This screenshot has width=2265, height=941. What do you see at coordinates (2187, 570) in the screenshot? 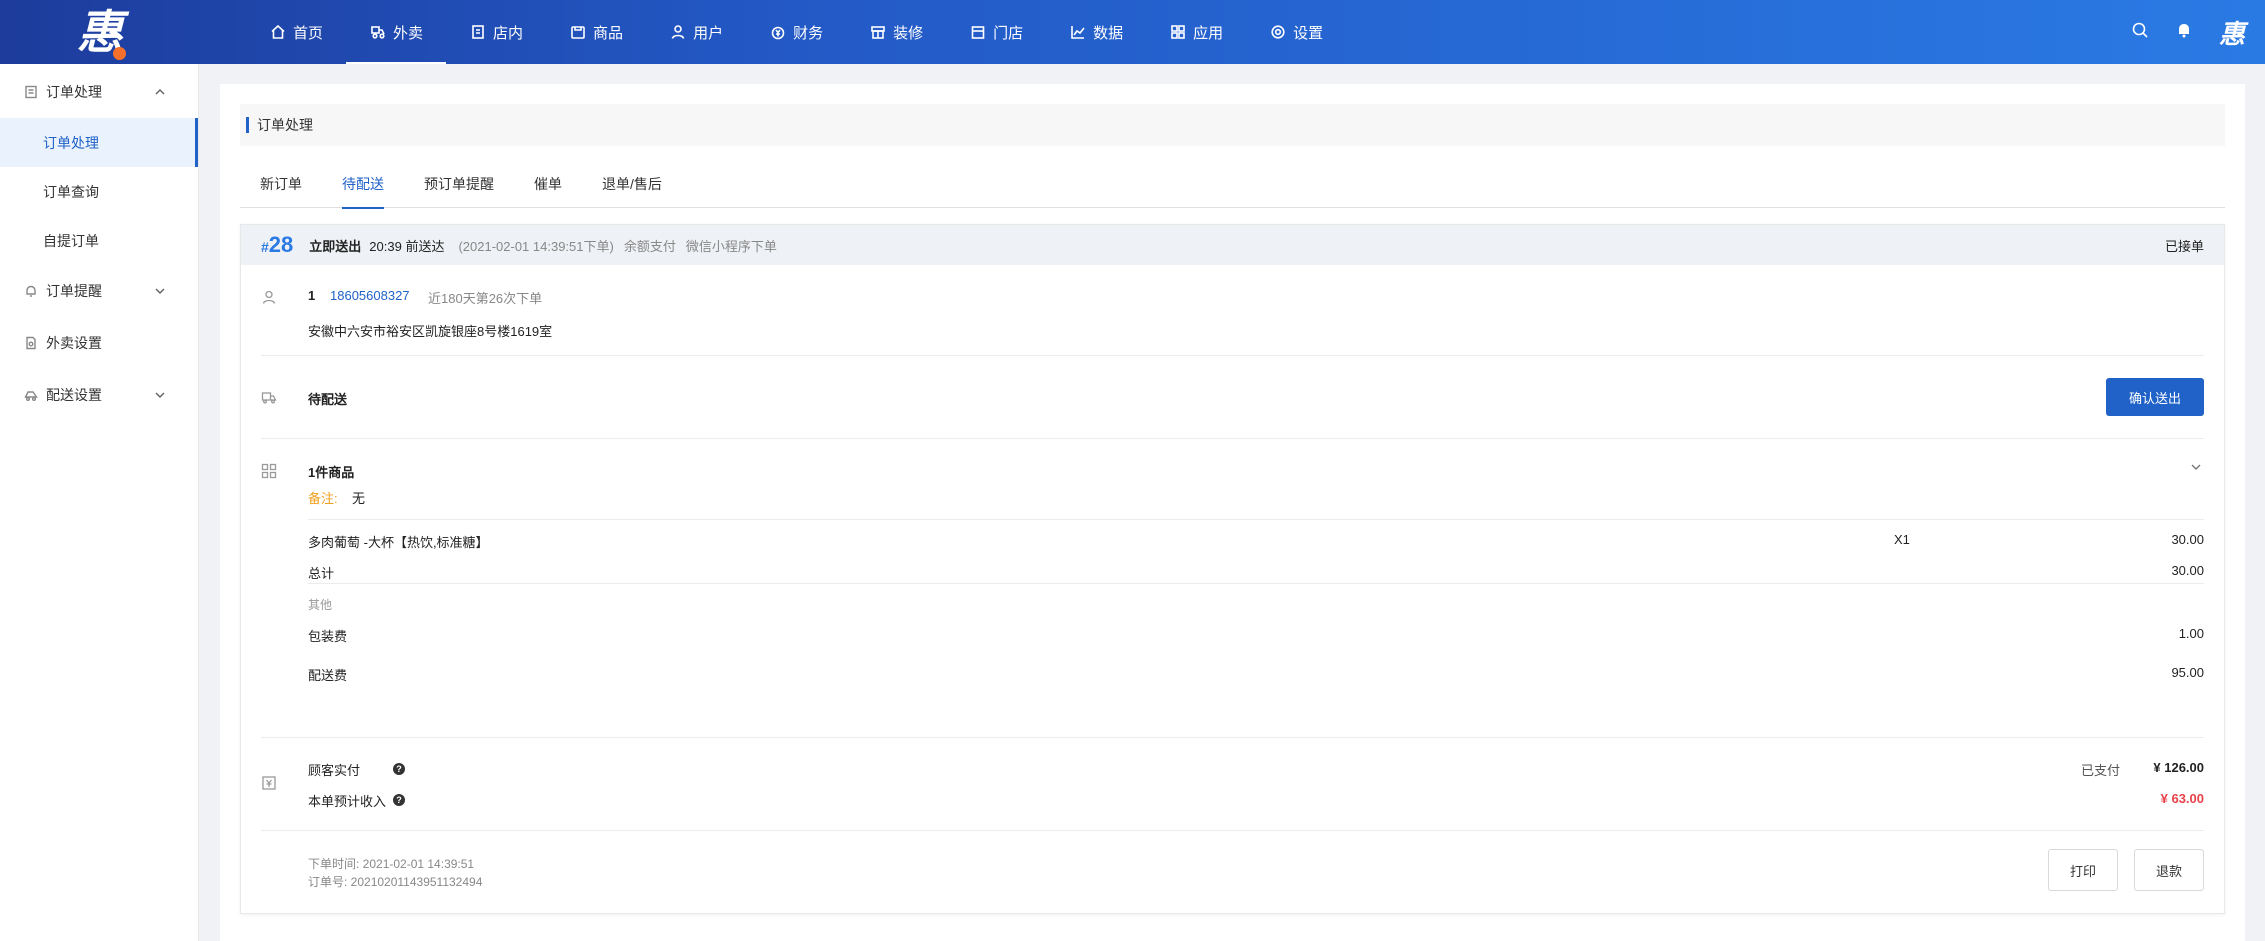
I see `subtotal-value: 30.00` at bounding box center [2187, 570].